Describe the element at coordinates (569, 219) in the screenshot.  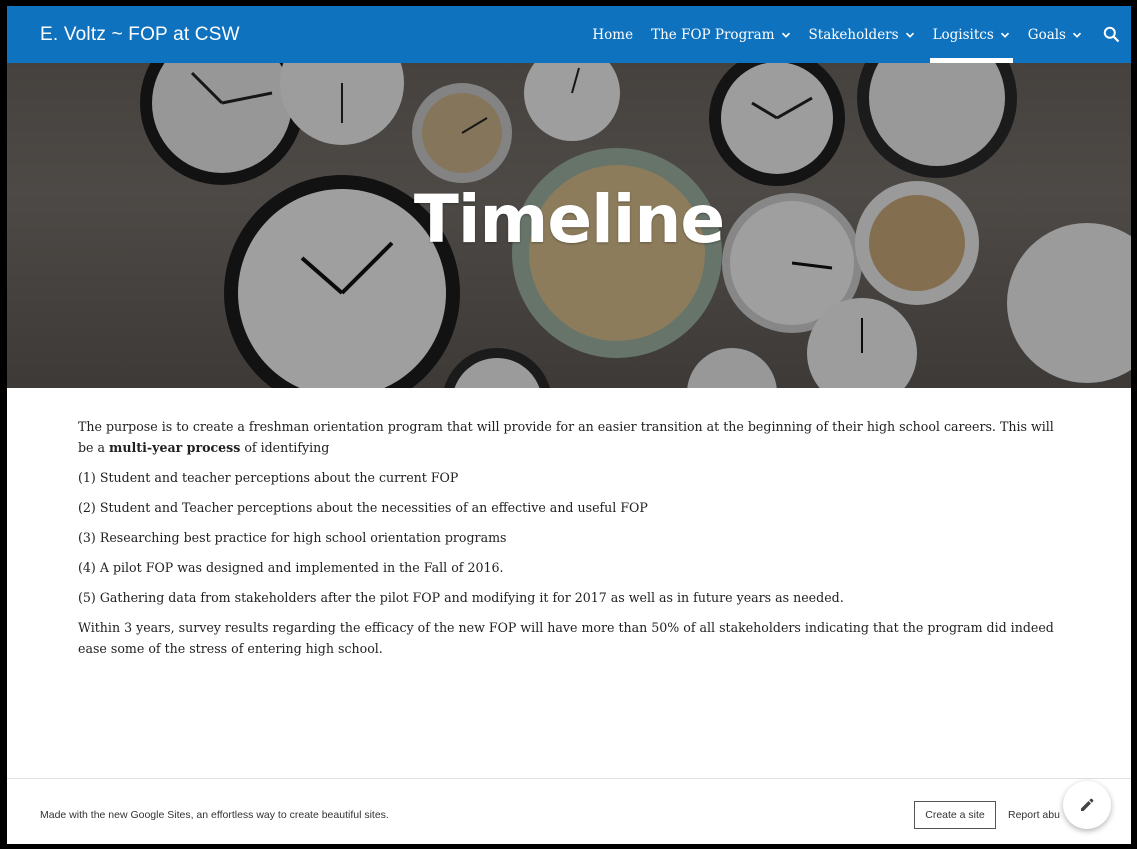
I see `page-title: Timeline` at that location.